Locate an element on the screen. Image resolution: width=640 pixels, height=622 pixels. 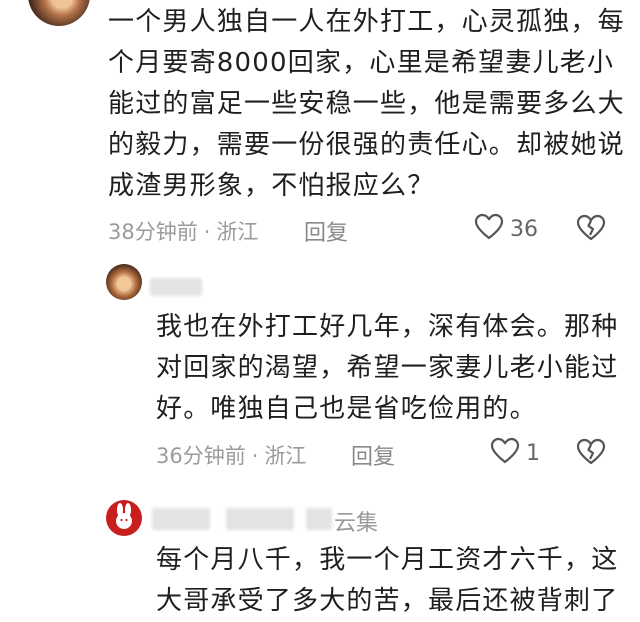
comment-time: 38分钟前 is located at coordinates (153, 232).